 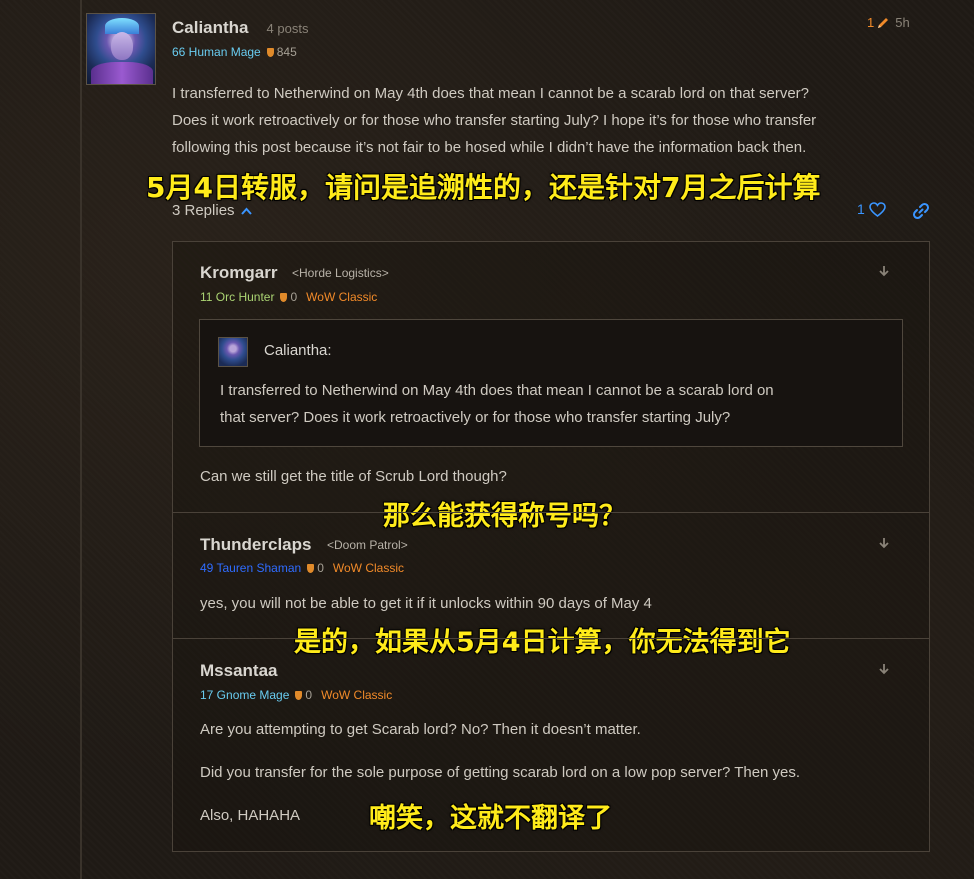 What do you see at coordinates (871, 22) in the screenshot?
I see `edit-count: 1` at bounding box center [871, 22].